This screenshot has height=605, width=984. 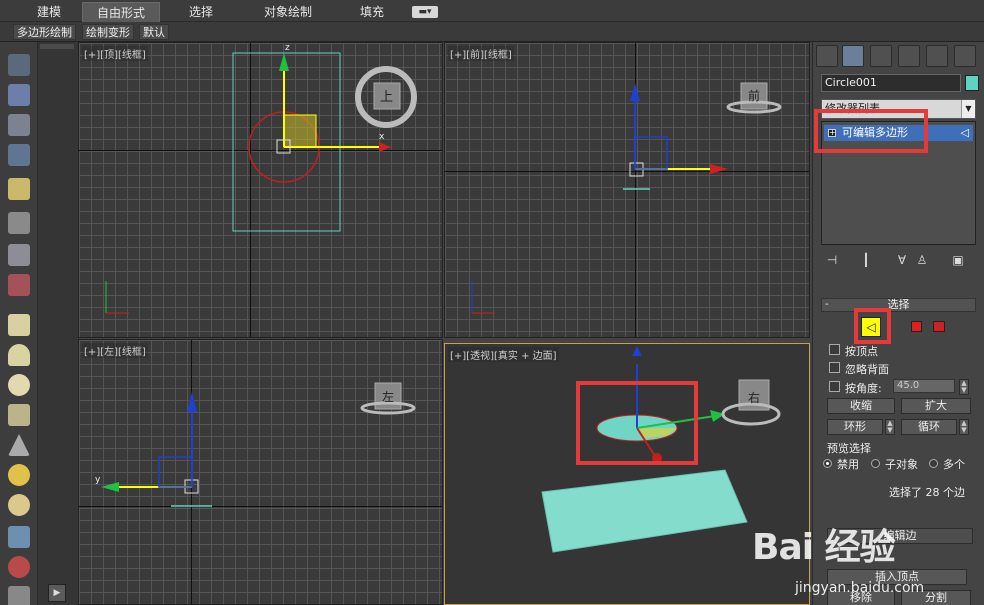 I want to click on make-unique-icon: ∀, so click(x=902, y=260).